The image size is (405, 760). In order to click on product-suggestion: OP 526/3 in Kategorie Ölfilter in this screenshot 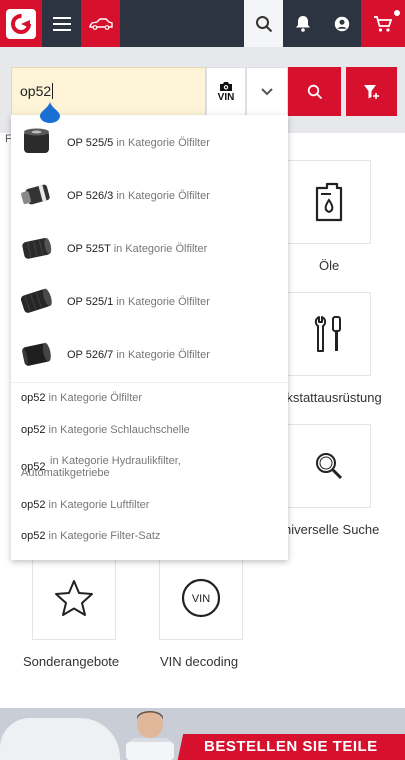, I will do `click(149, 196)`.